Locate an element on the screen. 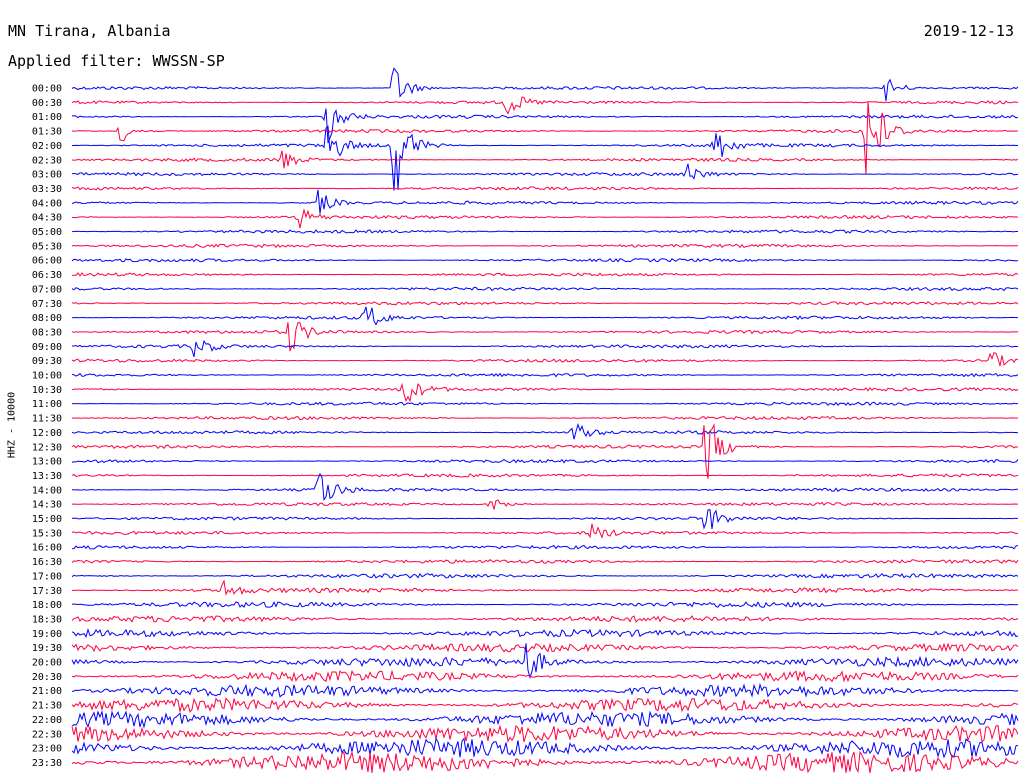 The width and height of the screenshot is (1024, 780). time-tick-label: 17:00 is located at coordinates (47, 576).